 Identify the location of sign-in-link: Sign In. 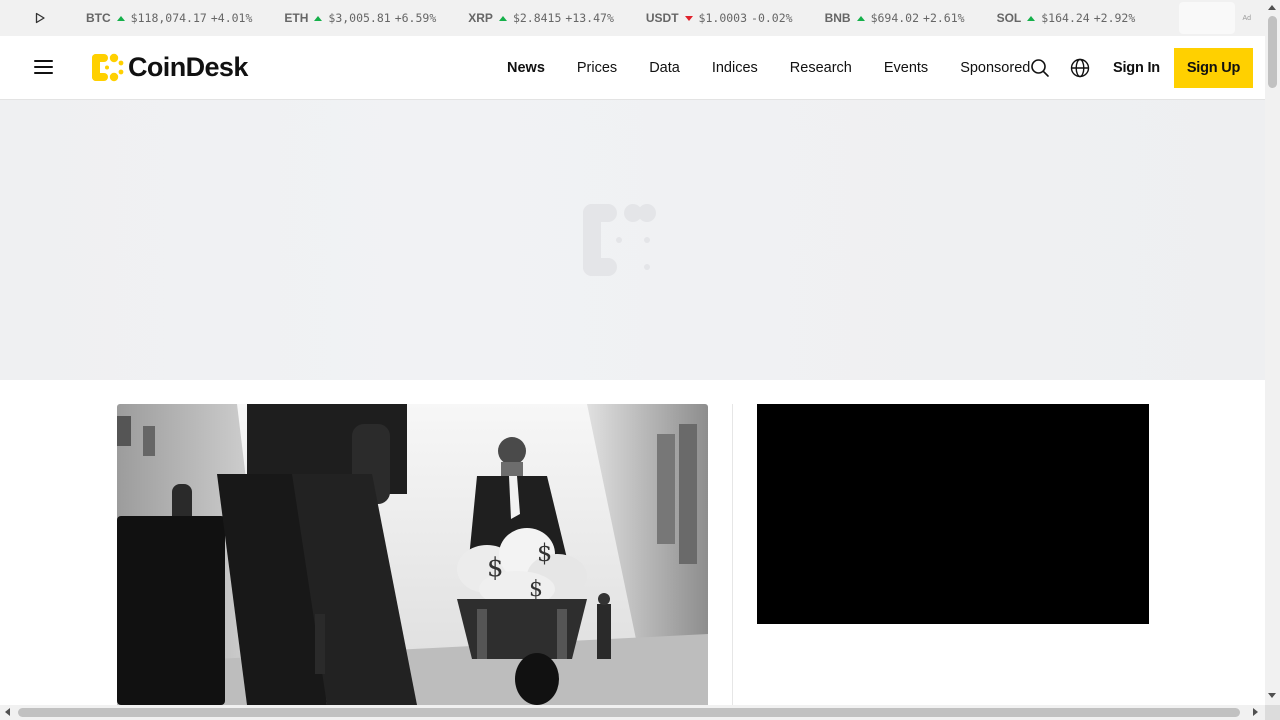
(1136, 68).